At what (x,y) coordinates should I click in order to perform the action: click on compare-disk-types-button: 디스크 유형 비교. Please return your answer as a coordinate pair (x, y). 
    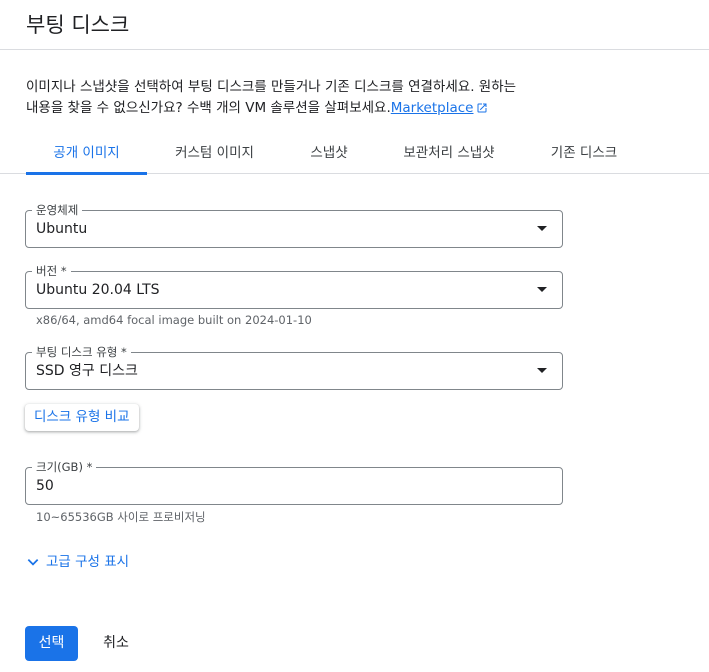
    Looking at the image, I should click on (82, 417).